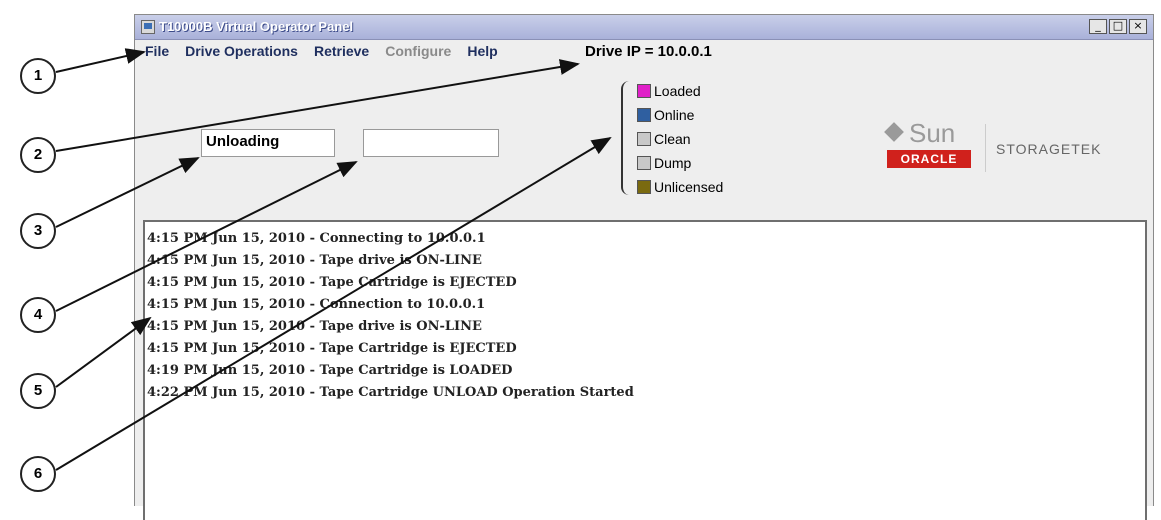 The height and width of the screenshot is (520, 1161). I want to click on callout-4: 4, so click(38, 315).